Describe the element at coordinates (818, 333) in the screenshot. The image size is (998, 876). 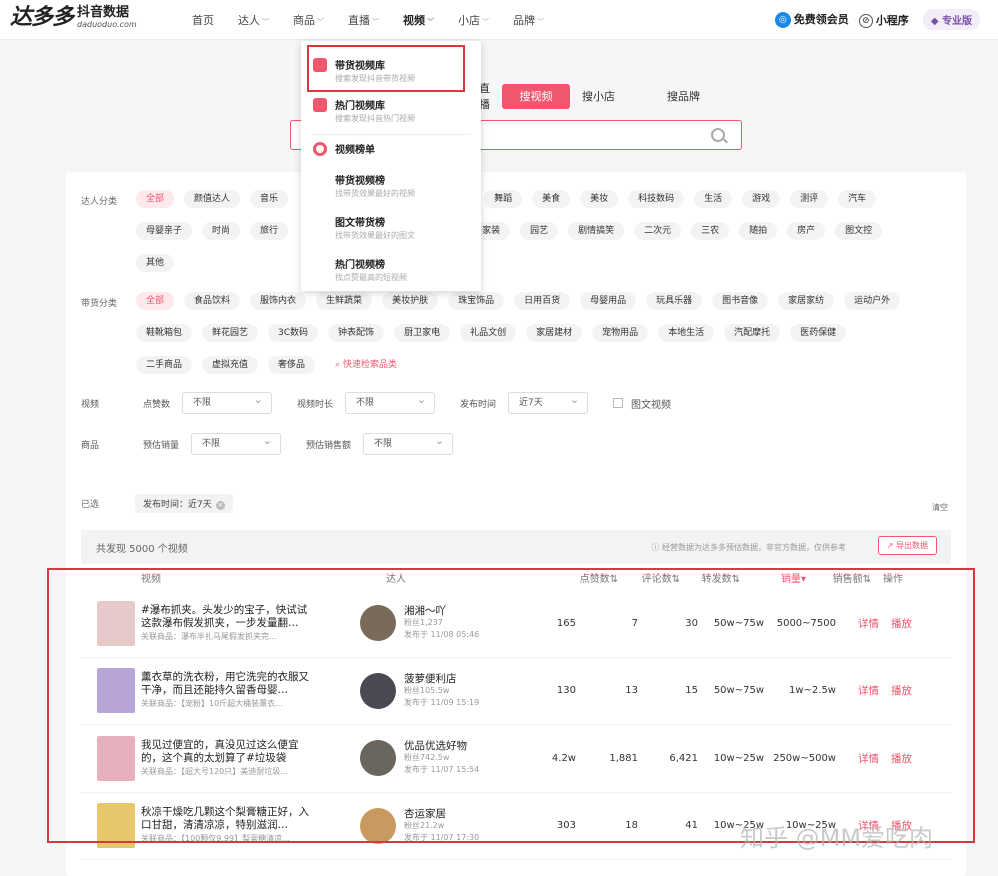
I see `category-tag: 医药保健` at that location.